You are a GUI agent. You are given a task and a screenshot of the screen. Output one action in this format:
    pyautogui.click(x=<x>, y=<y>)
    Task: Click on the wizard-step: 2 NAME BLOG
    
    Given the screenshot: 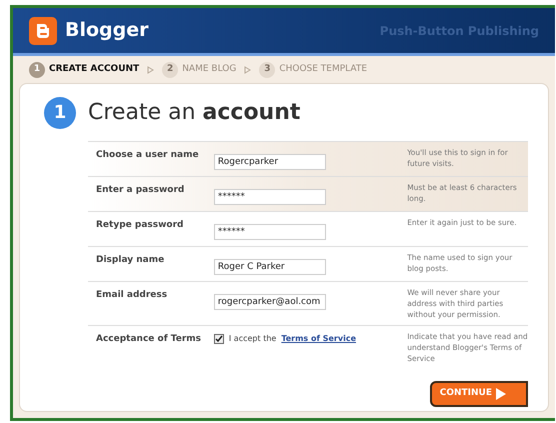 What is the action you would take?
    pyautogui.click(x=199, y=70)
    